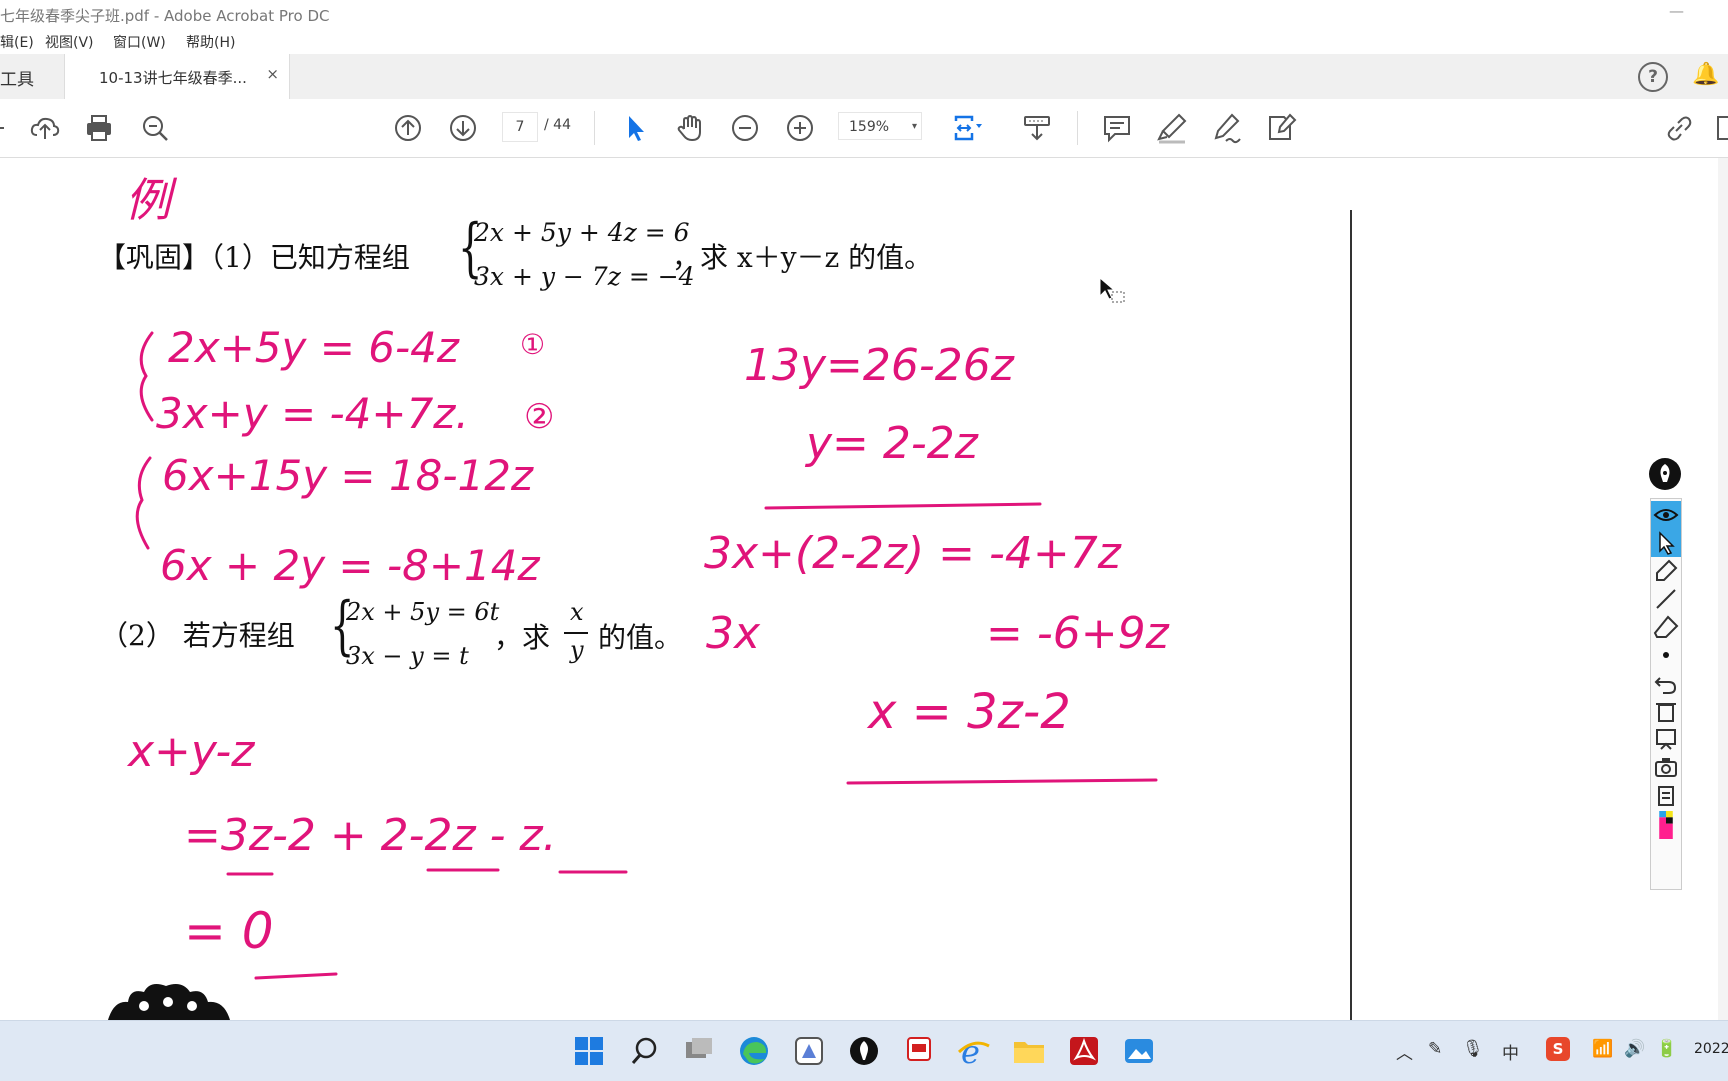 This screenshot has width=1728, height=1081. What do you see at coordinates (968, 712) in the screenshot?
I see `ink-right-line-5: x = 3z-2` at bounding box center [968, 712].